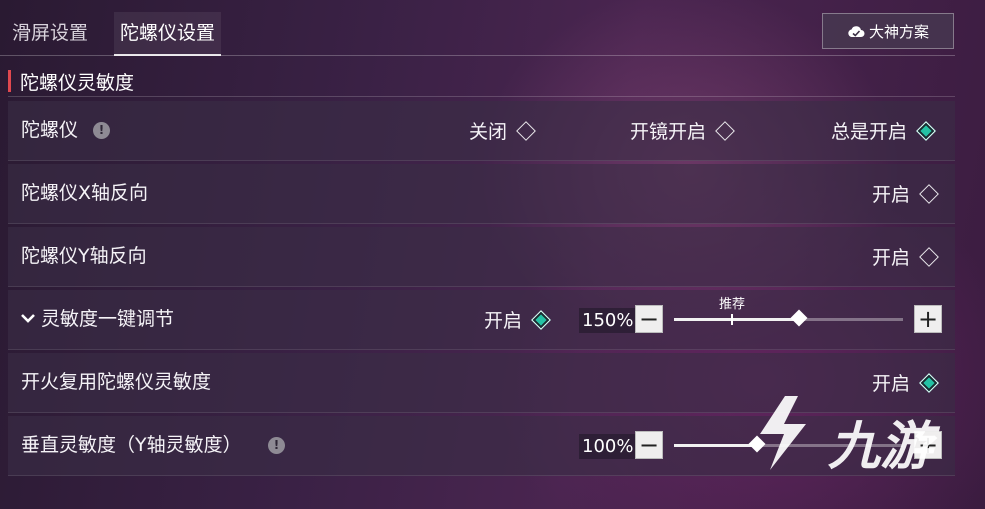 The height and width of the screenshot is (509, 985). What do you see at coordinates (481, 320) in the screenshot?
I see `setting-row-one-key: 灵敏度一键调节 开启 150% − 推荐 +` at bounding box center [481, 320].